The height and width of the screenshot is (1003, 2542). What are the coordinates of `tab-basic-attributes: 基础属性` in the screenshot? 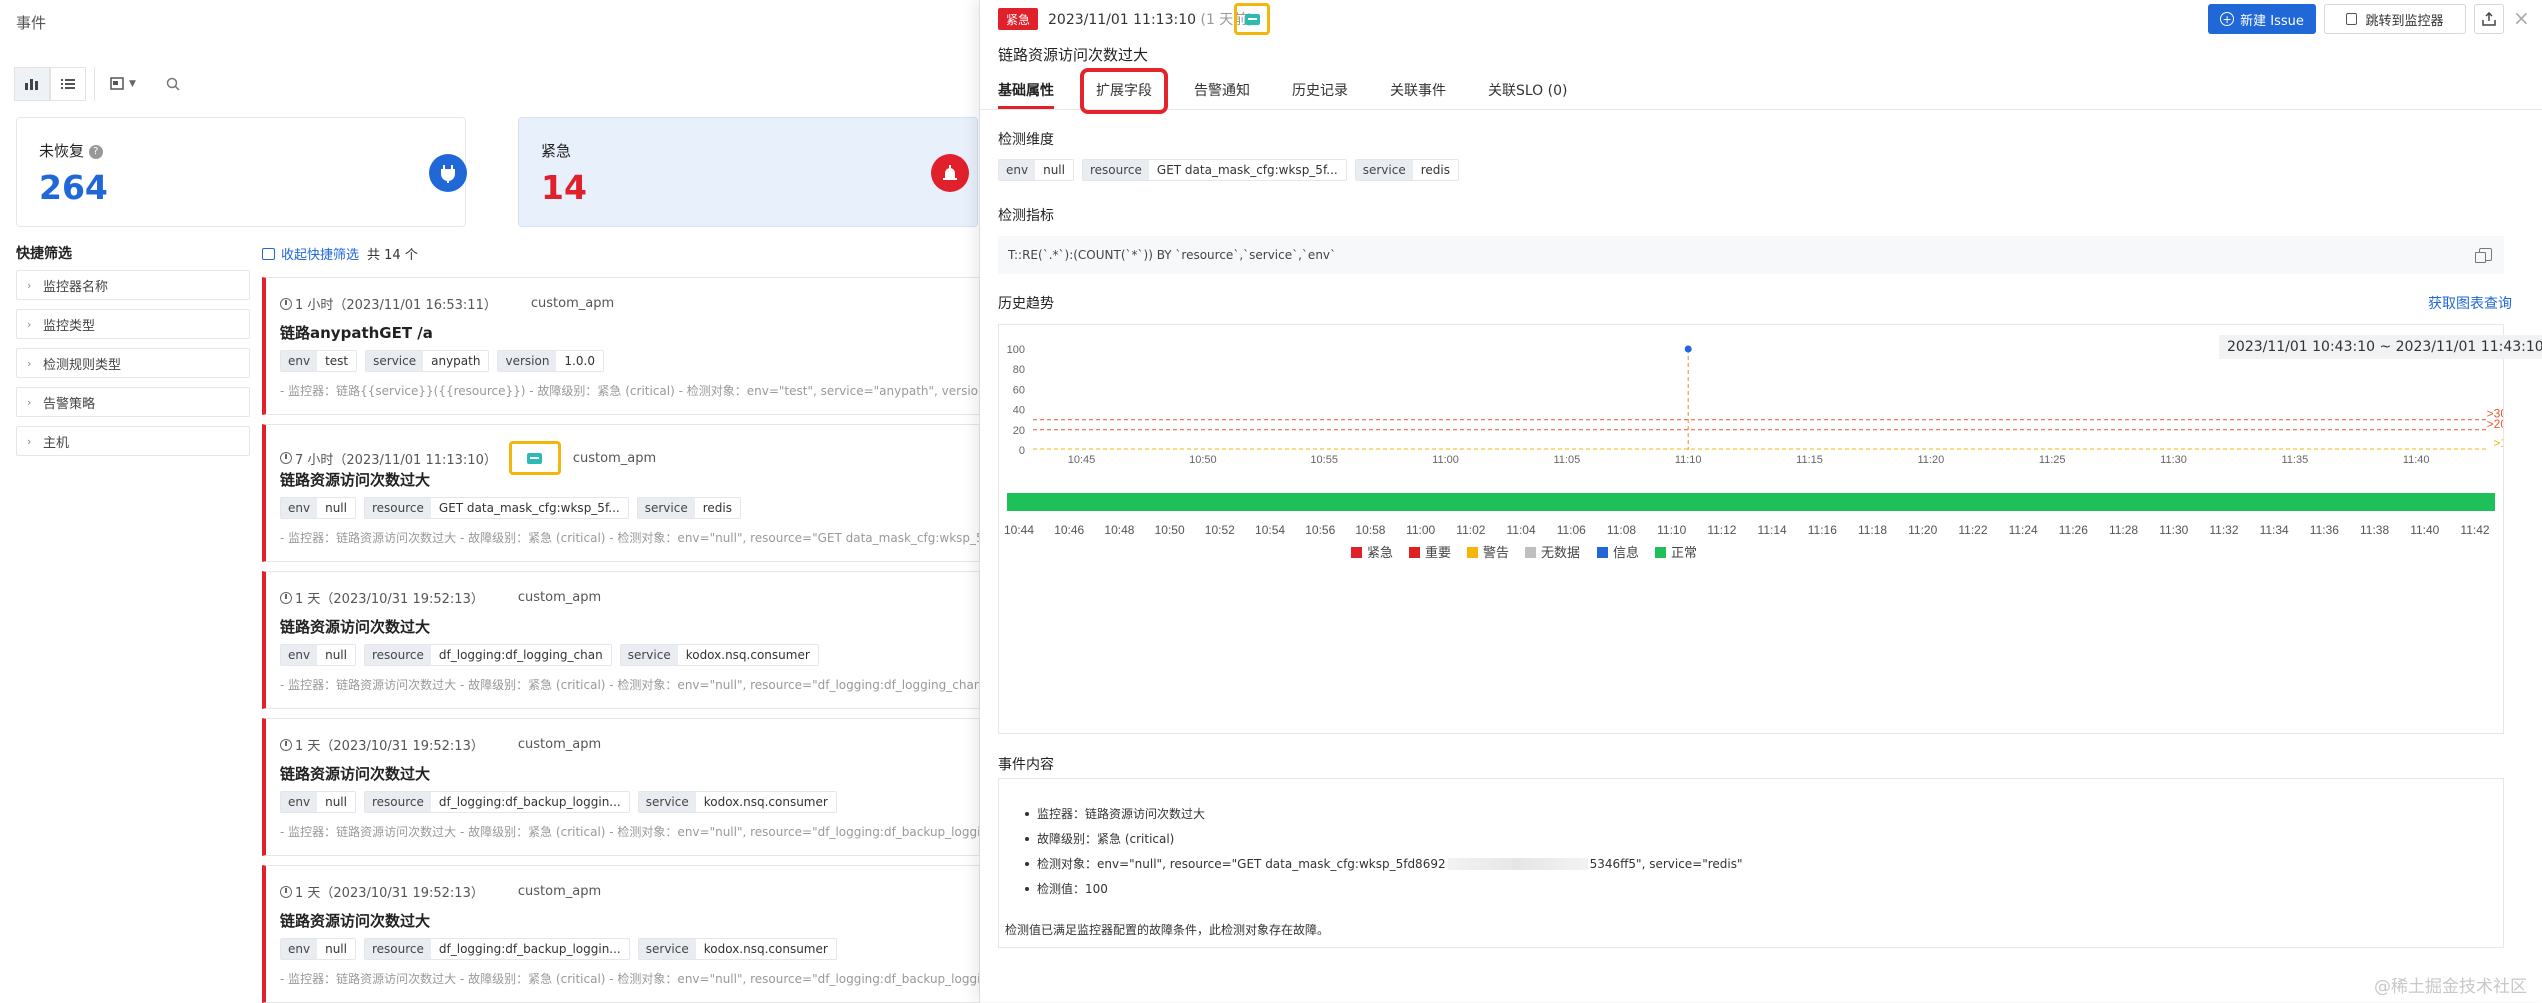 It's located at (1026, 90).